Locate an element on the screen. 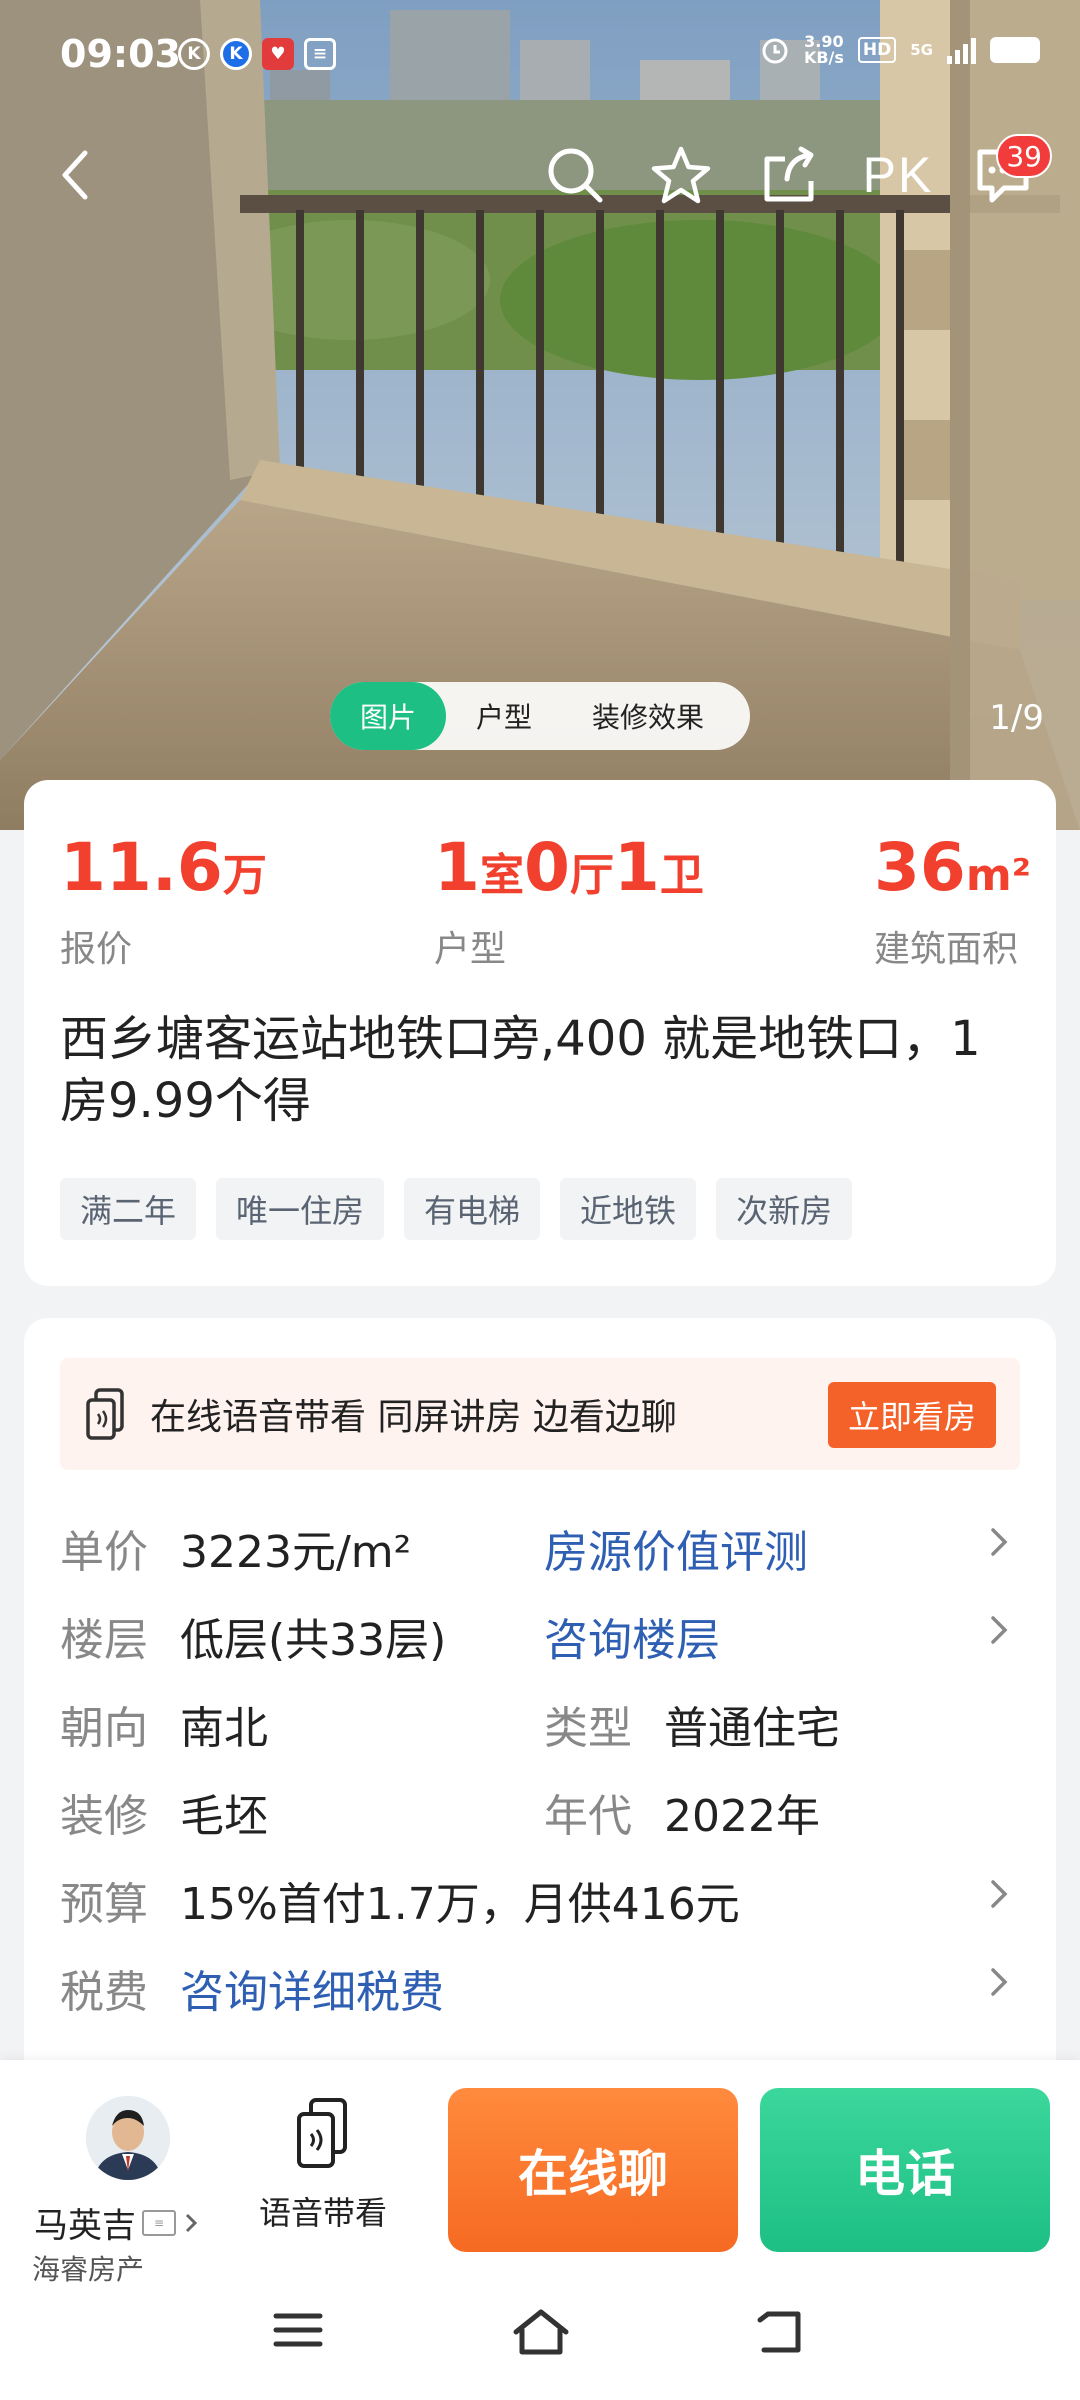 This screenshot has width=1080, height=2400. floor-key: 楼层 is located at coordinates (104, 1640).